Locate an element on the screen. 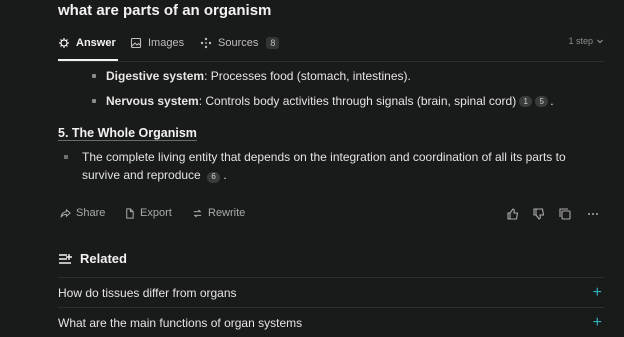 Image resolution: width=624 pixels, height=337 pixels. bullet-term: Digestive system is located at coordinates (155, 76).